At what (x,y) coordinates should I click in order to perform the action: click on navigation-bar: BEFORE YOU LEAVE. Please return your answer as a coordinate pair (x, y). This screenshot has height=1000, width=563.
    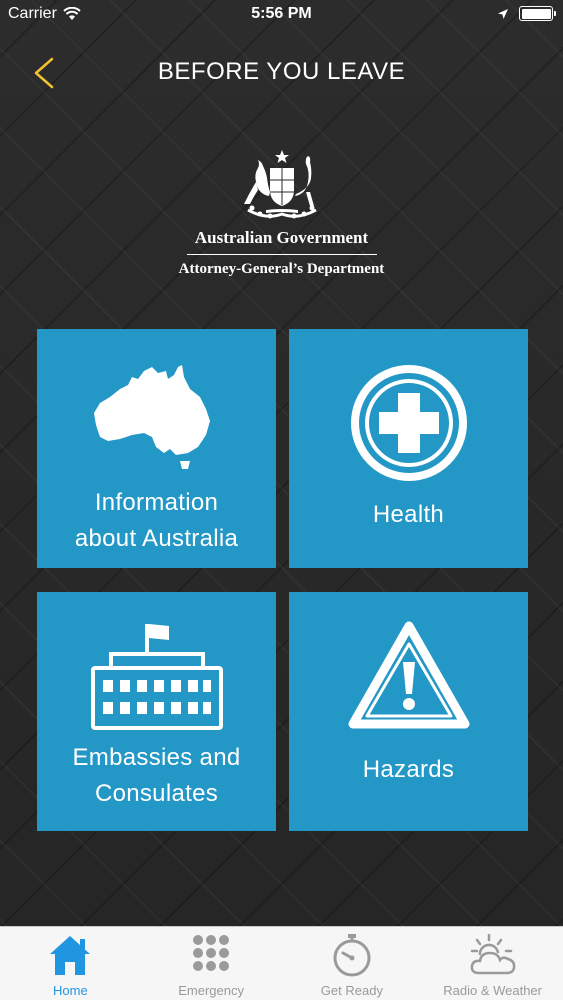
    Looking at the image, I should click on (281, 72).